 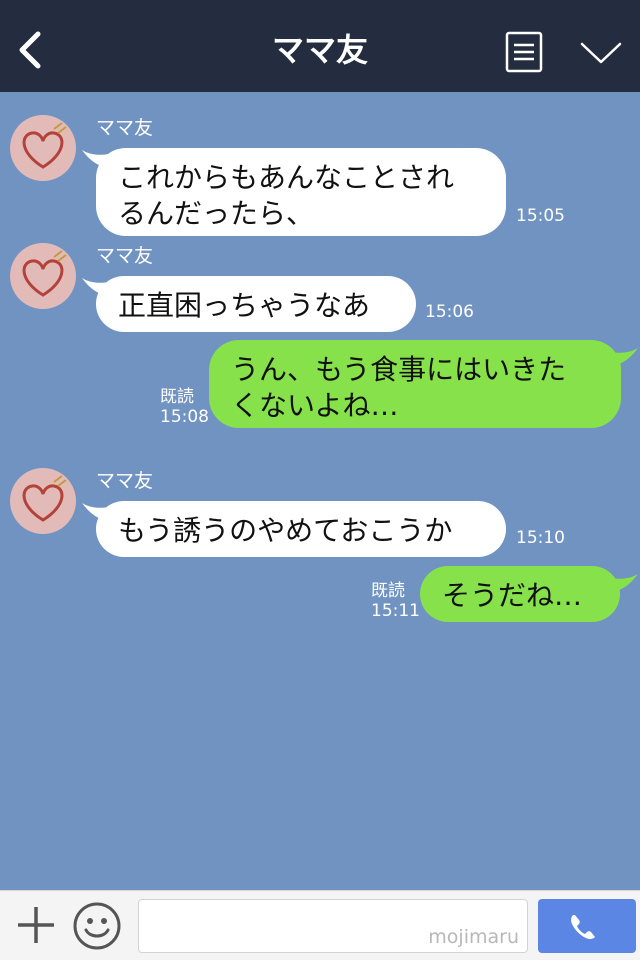 I want to click on message-line: これからもあんなことされ, so click(x=286, y=177).